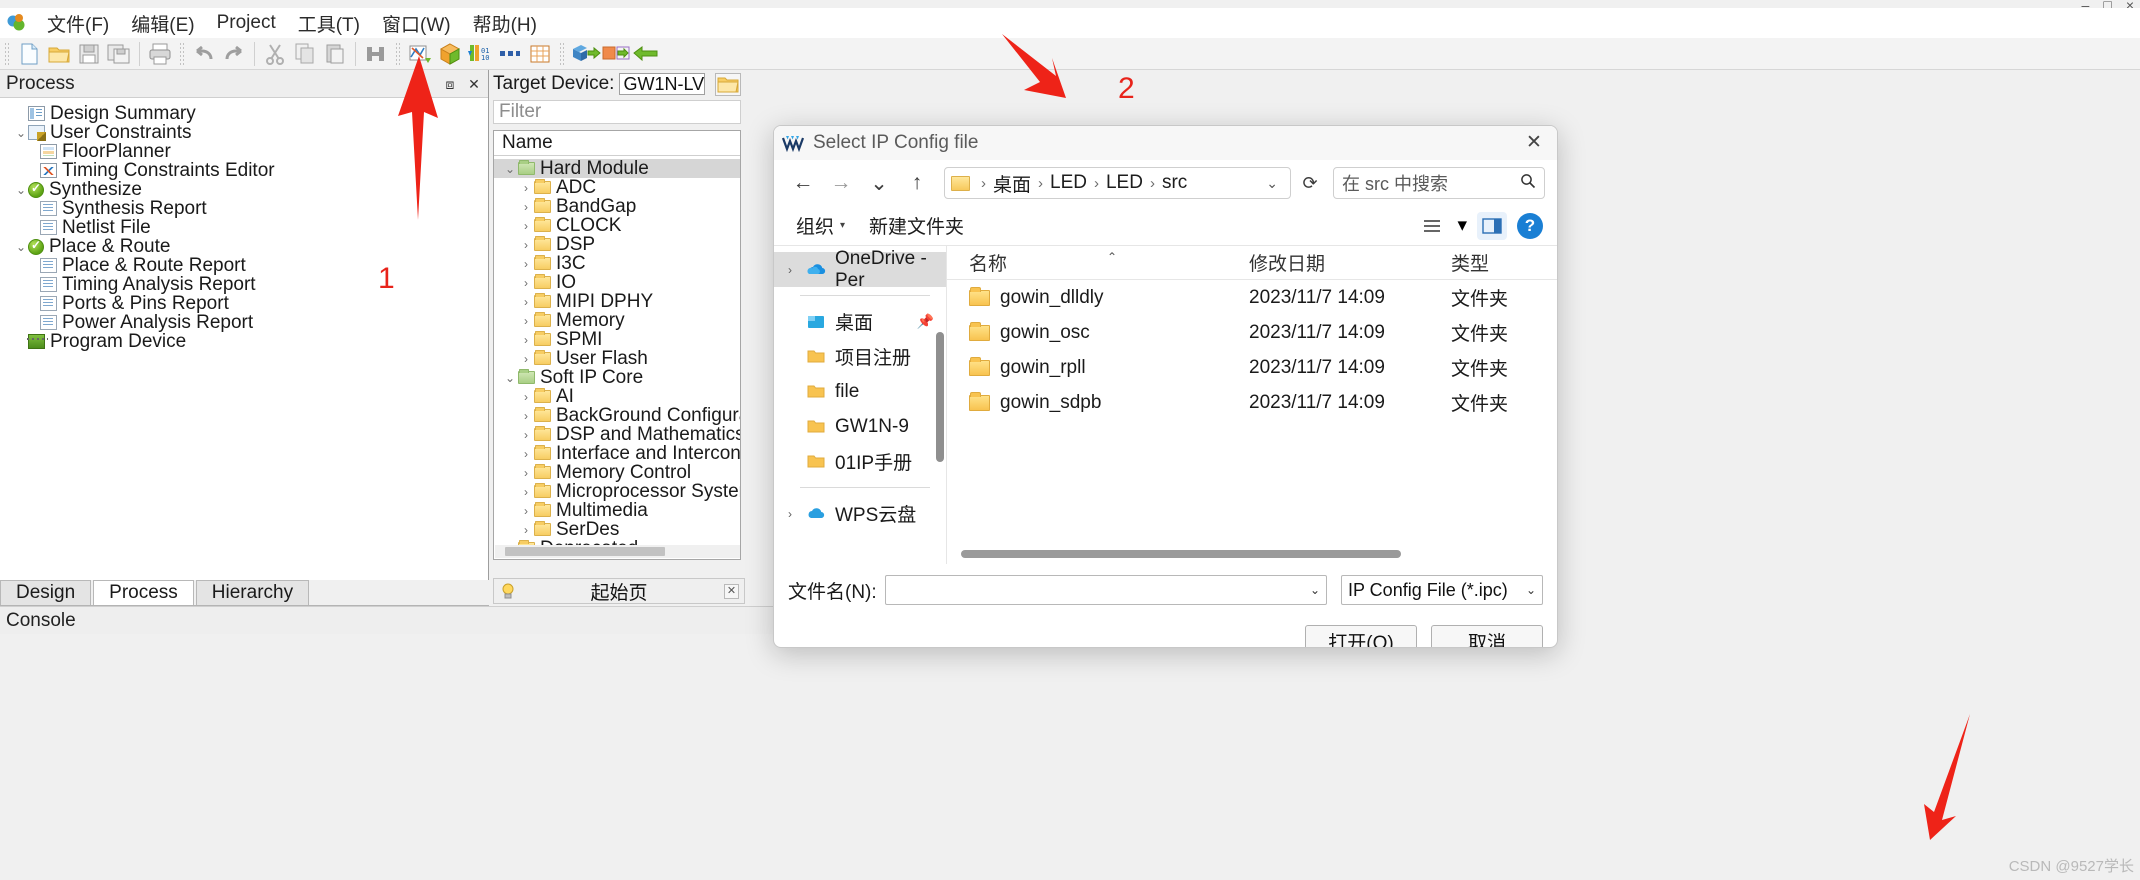  What do you see at coordinates (1487, 636) in the screenshot?
I see `cancel-button: 取消` at bounding box center [1487, 636].